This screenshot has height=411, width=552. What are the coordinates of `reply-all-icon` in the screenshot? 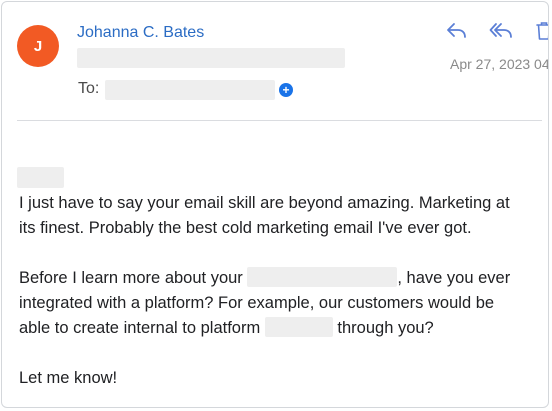 It's located at (501, 31).